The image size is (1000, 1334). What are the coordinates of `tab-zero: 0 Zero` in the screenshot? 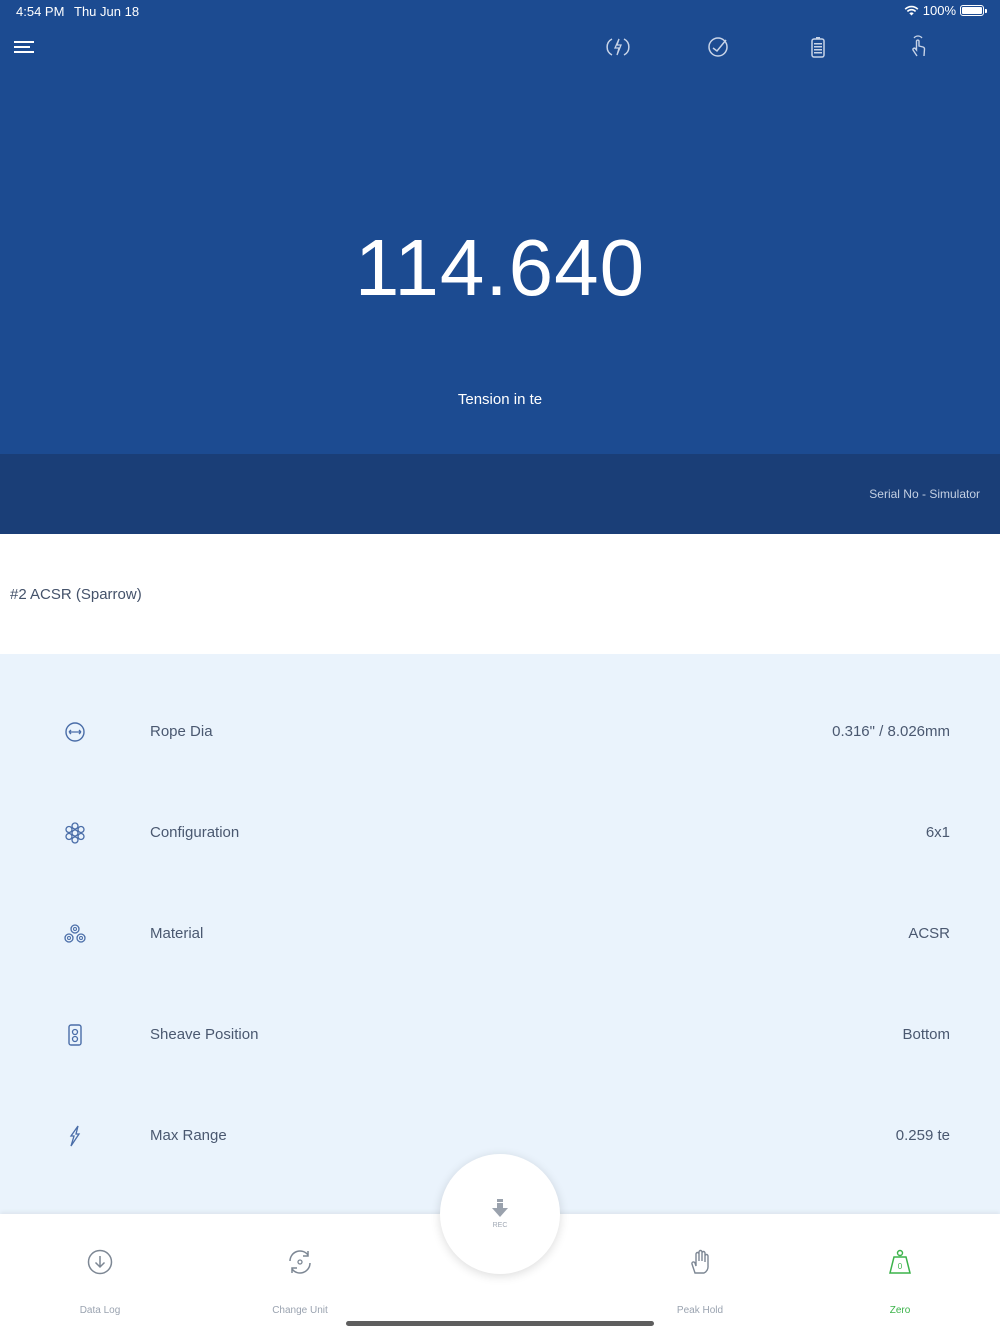 It's located at (900, 1284).